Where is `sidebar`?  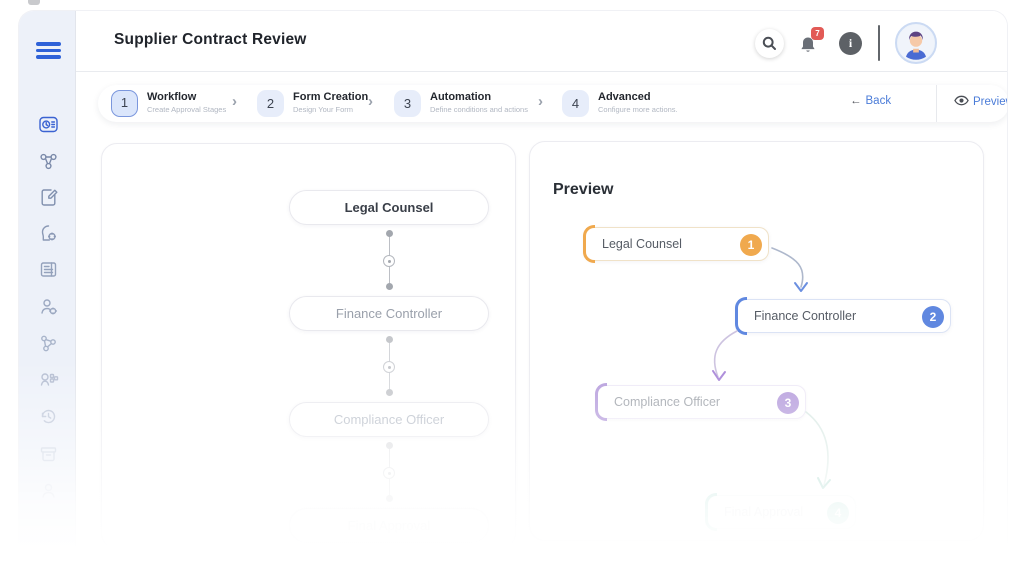 sidebar is located at coordinates (47, 279).